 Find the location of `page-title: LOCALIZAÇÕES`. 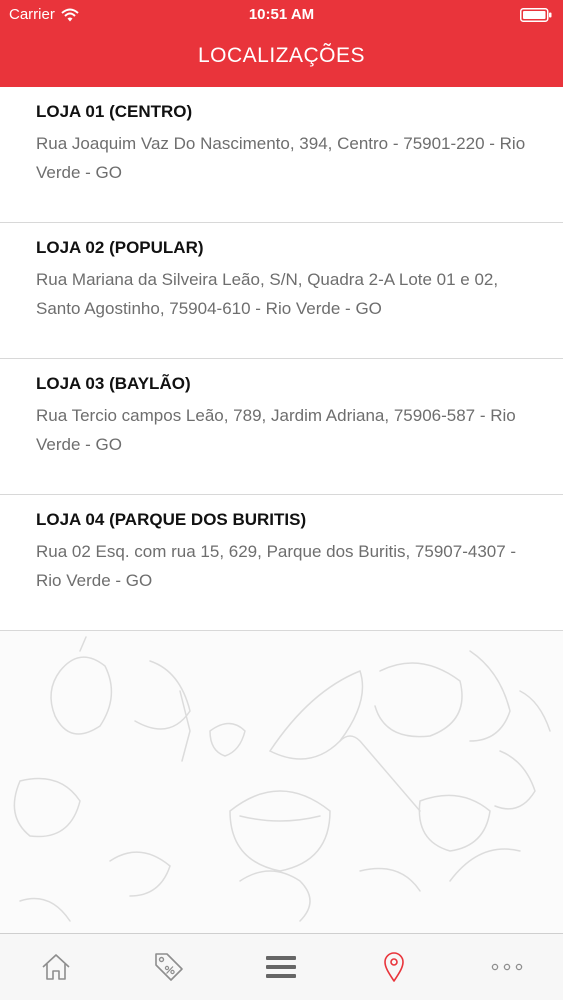

page-title: LOCALIZAÇÕES is located at coordinates (281, 55).